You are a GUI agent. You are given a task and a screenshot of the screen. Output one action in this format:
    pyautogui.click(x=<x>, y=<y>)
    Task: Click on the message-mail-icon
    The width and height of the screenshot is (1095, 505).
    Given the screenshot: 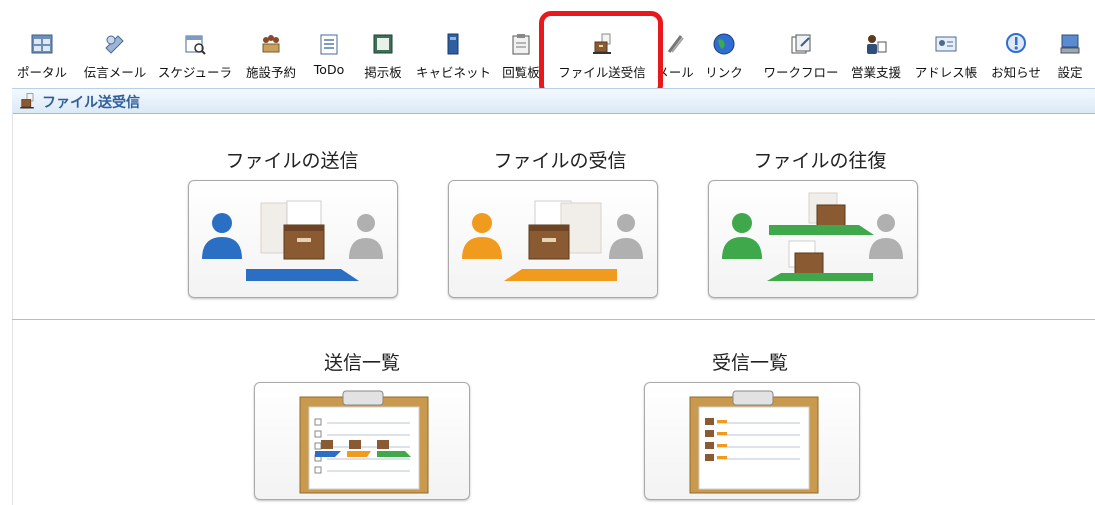 What is the action you would take?
    pyautogui.click(x=114, y=44)
    